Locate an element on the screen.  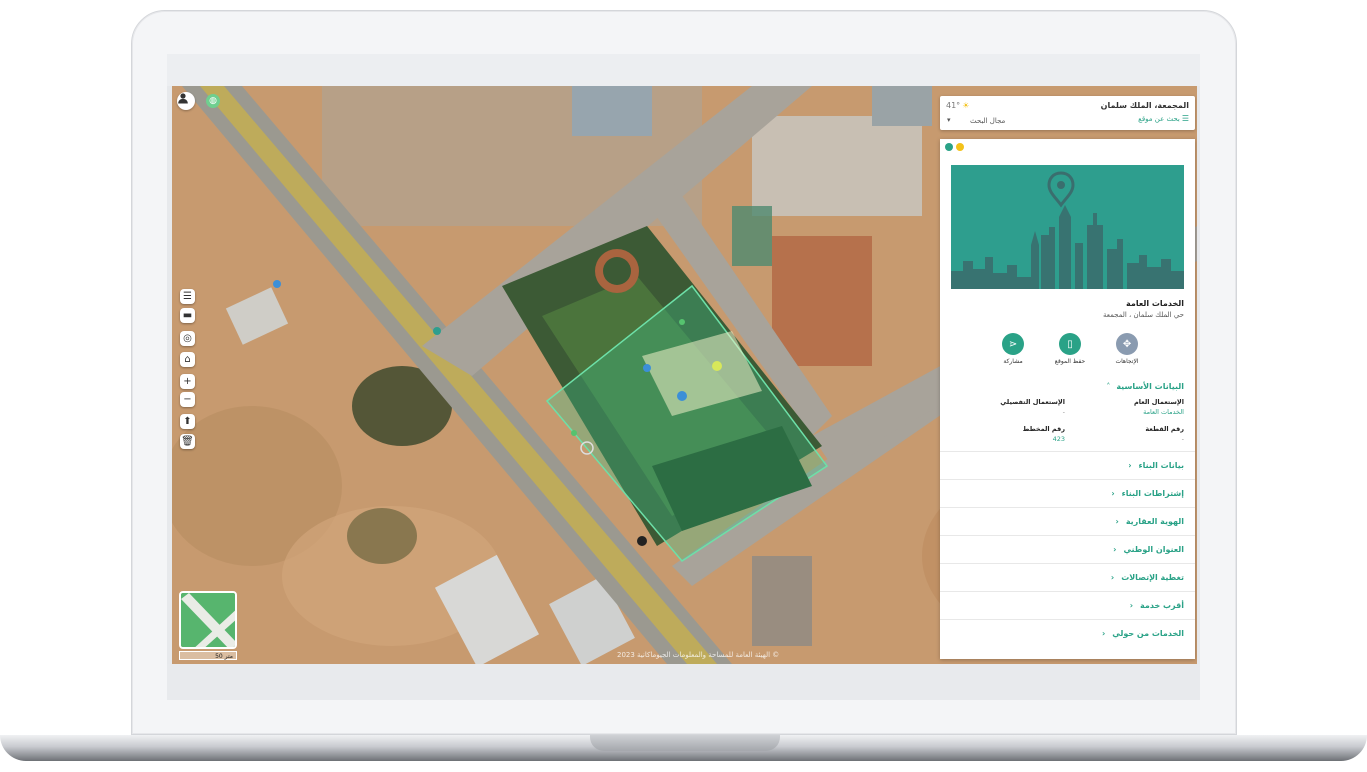
screen-topbar is located at coordinates (683, 70).